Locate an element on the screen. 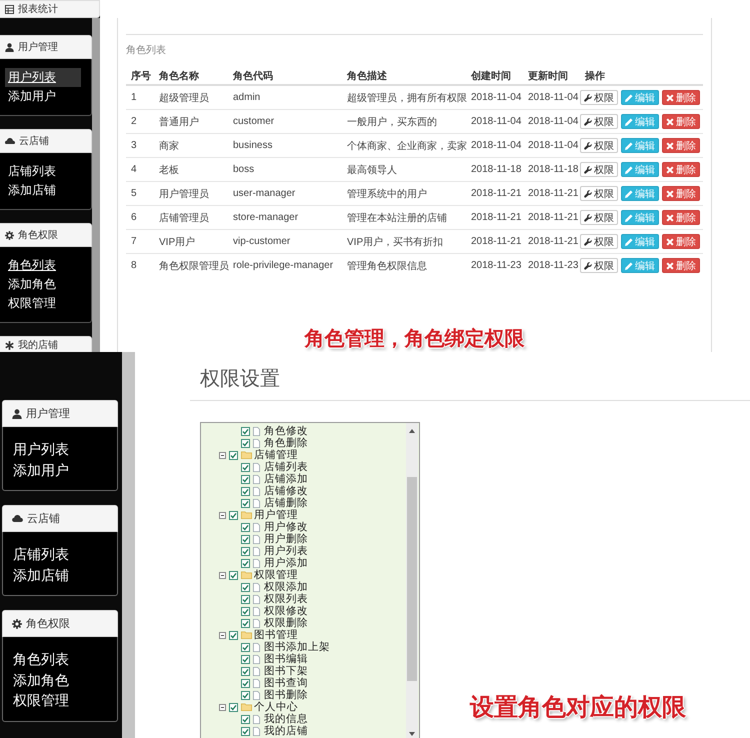  tree-label: 用户添加 is located at coordinates (286, 563).